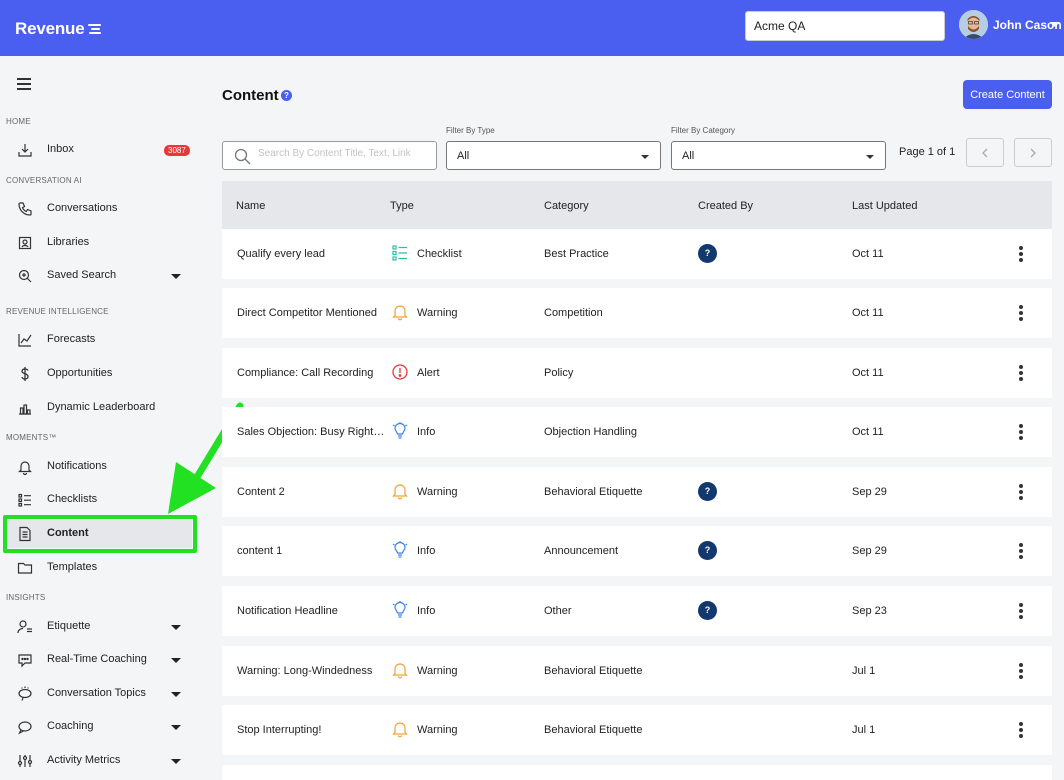  I want to click on help-icon: ?, so click(286, 95).